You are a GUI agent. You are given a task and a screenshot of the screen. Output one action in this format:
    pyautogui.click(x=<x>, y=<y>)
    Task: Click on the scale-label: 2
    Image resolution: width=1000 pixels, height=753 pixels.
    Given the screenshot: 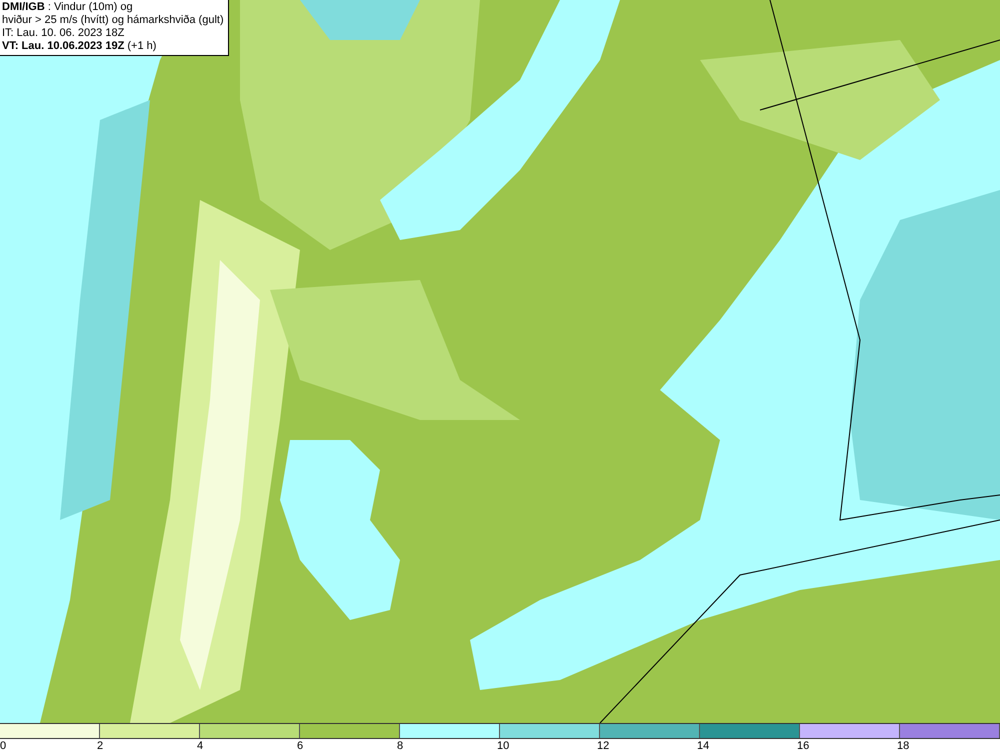 What is the action you would take?
    pyautogui.click(x=100, y=746)
    